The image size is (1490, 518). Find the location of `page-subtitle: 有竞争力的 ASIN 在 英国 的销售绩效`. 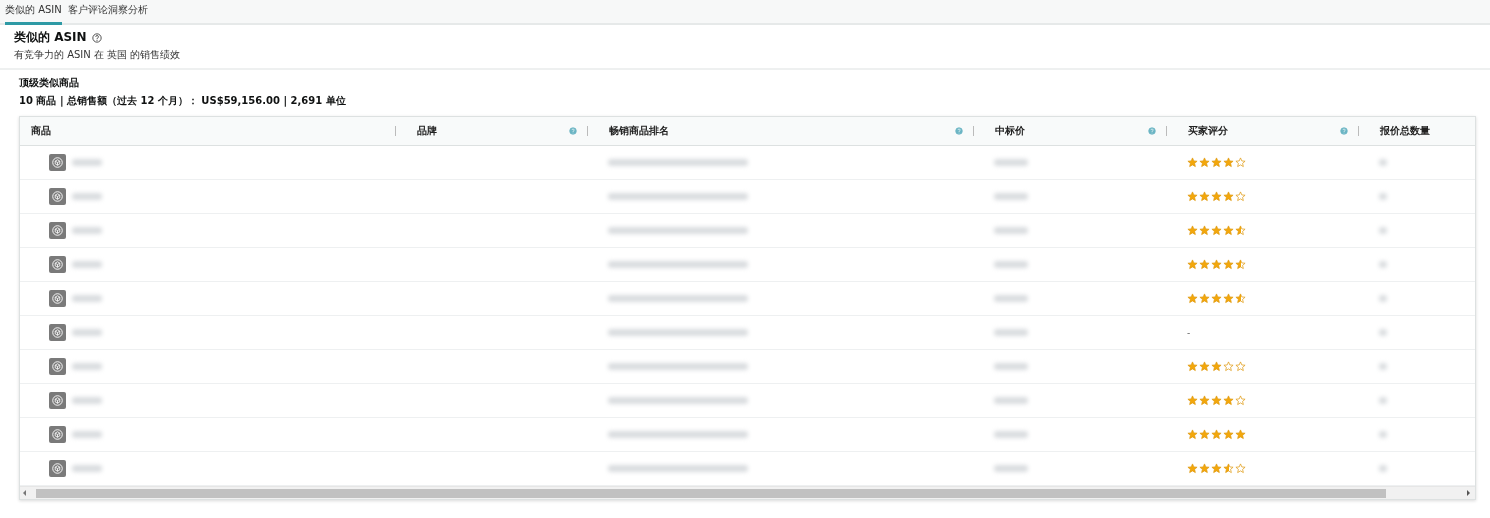

page-subtitle: 有竞争力的 ASIN 在 英国 的销售绩效 is located at coordinates (98, 55).